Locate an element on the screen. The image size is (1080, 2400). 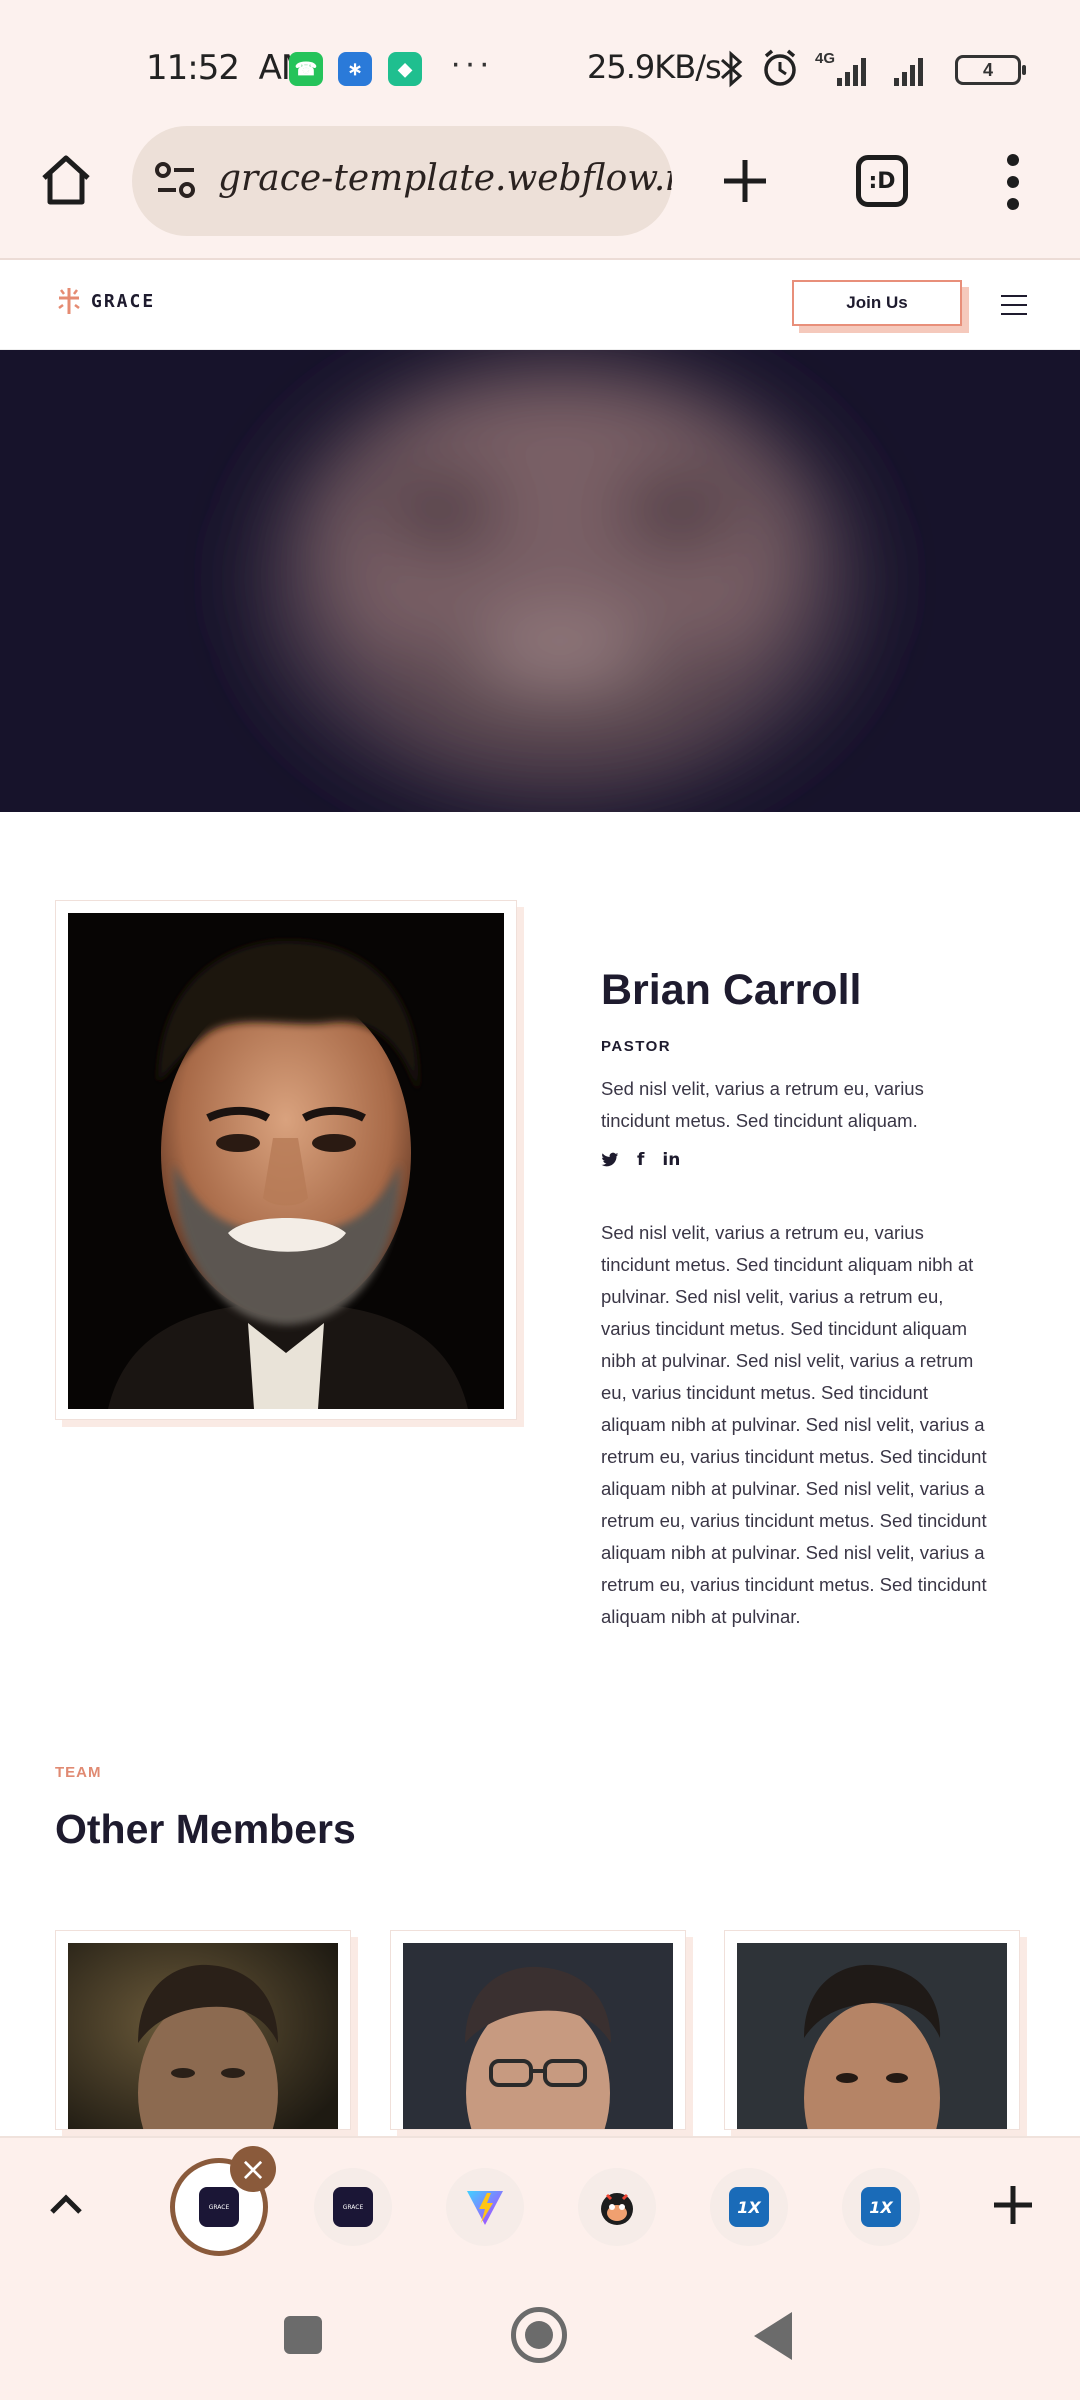
back-button is located at coordinates (773, 2336).